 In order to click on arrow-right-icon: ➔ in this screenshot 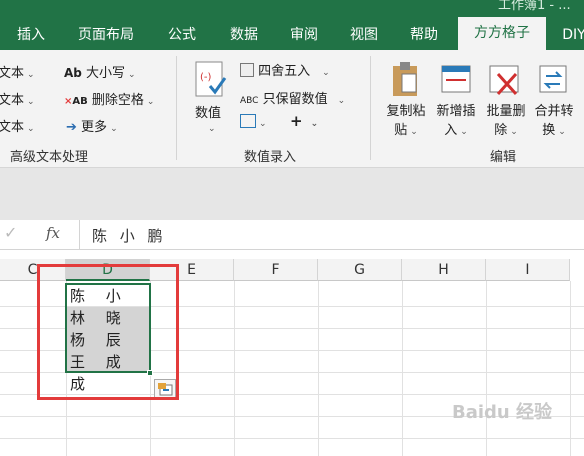, I will do `click(71, 127)`.